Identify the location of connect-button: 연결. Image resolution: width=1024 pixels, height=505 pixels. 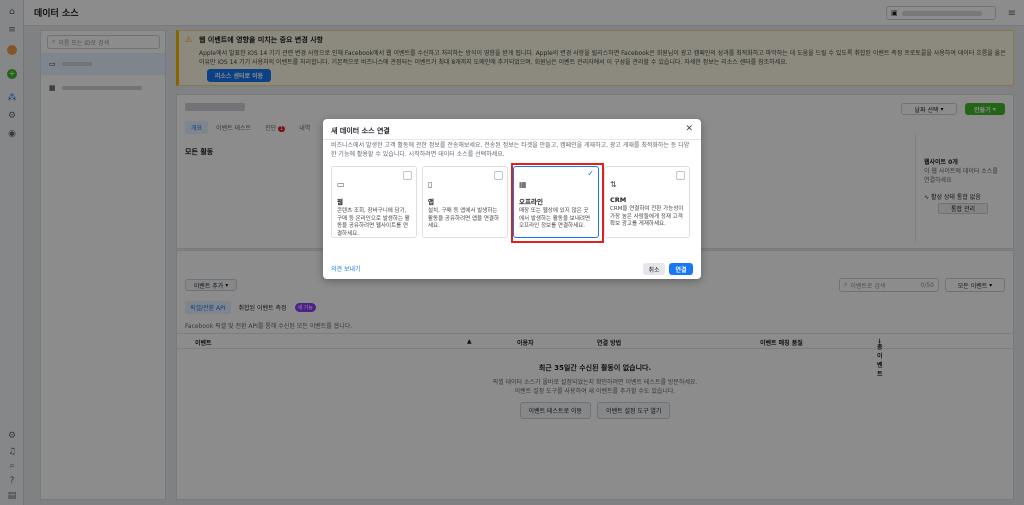
(681, 269).